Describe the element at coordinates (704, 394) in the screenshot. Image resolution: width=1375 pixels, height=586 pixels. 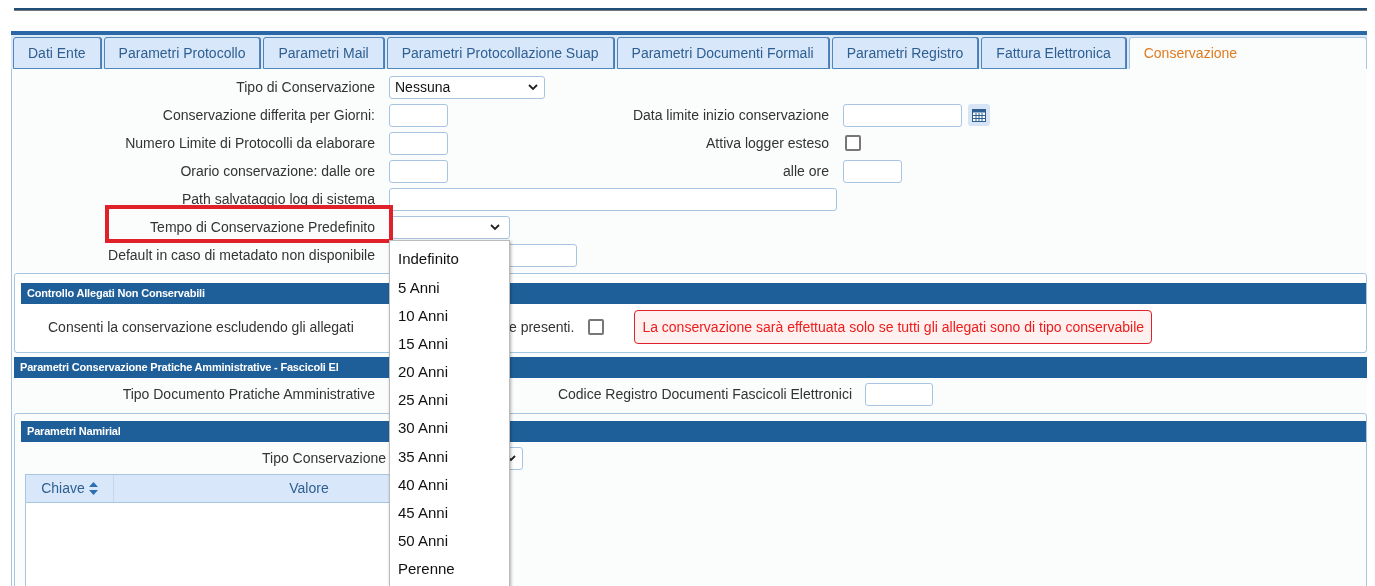
I see `field-label: Codice Registro Documenti Fascicoli Elettronici` at that location.